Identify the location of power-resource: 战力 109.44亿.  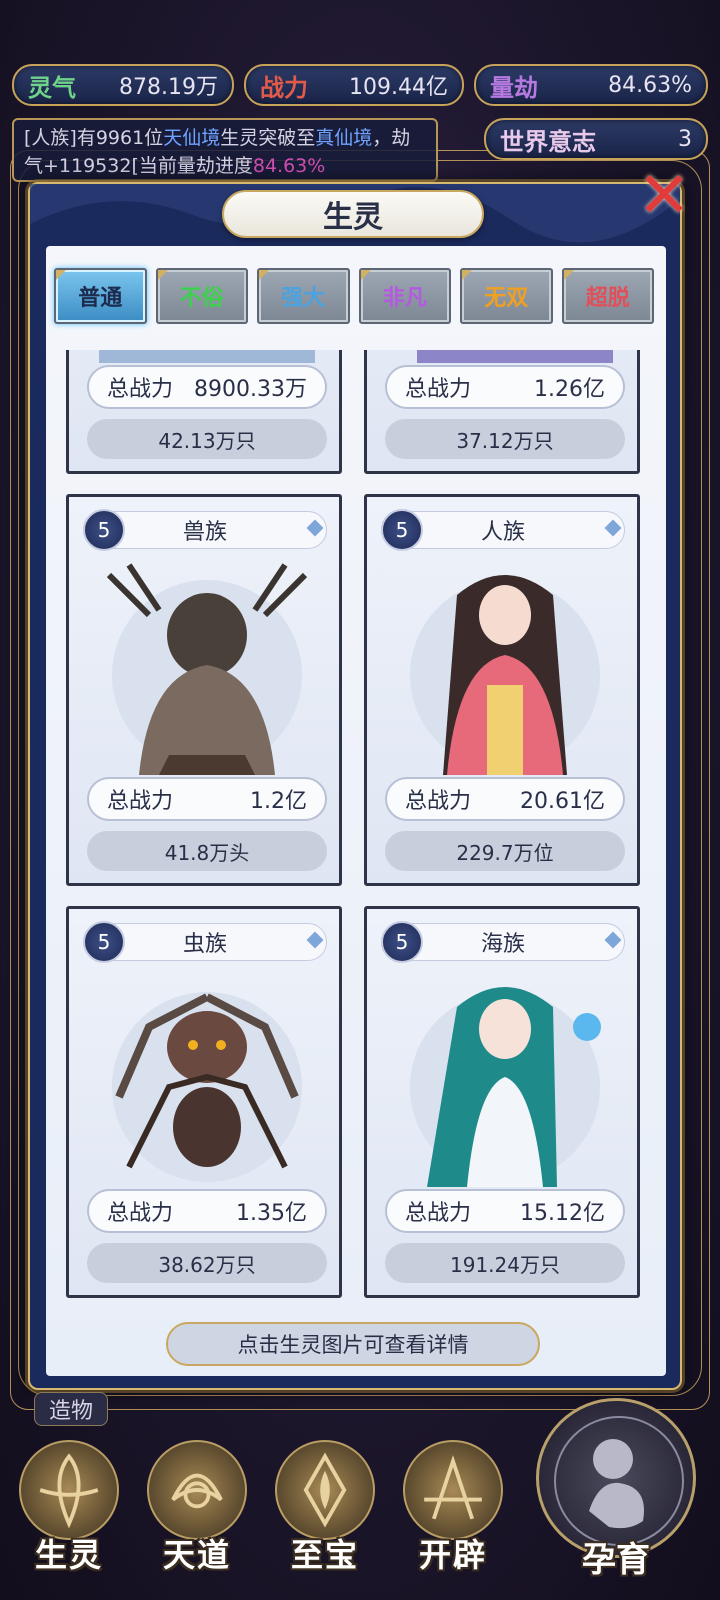
(354, 85).